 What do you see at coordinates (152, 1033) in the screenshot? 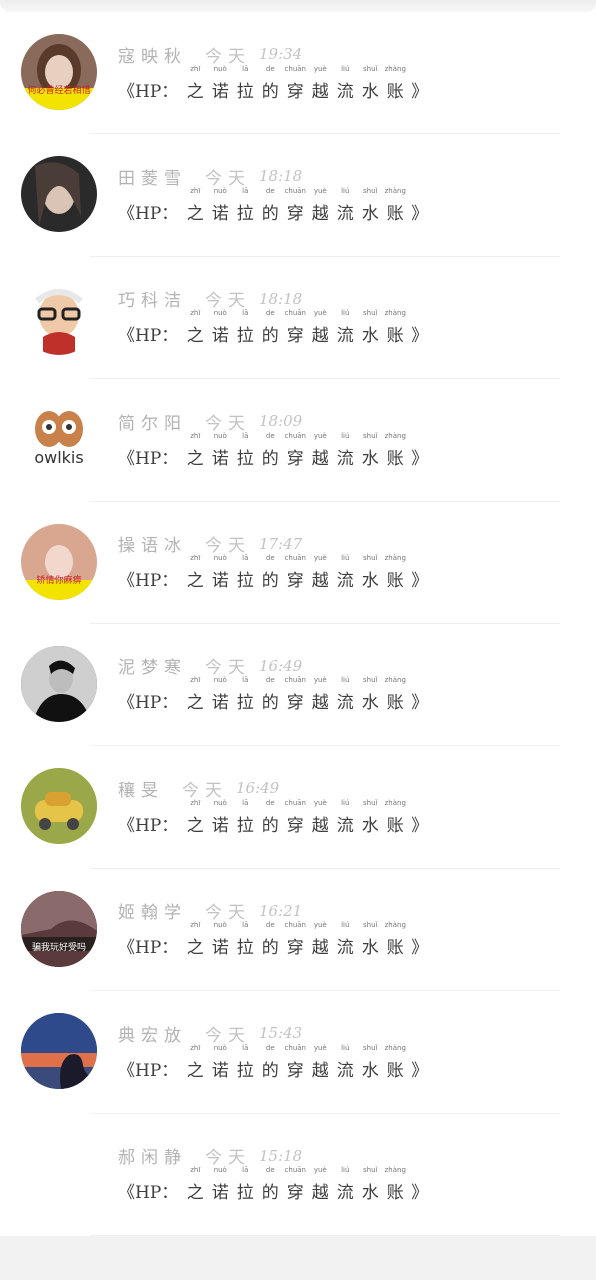
I see `username: 典宏放` at bounding box center [152, 1033].